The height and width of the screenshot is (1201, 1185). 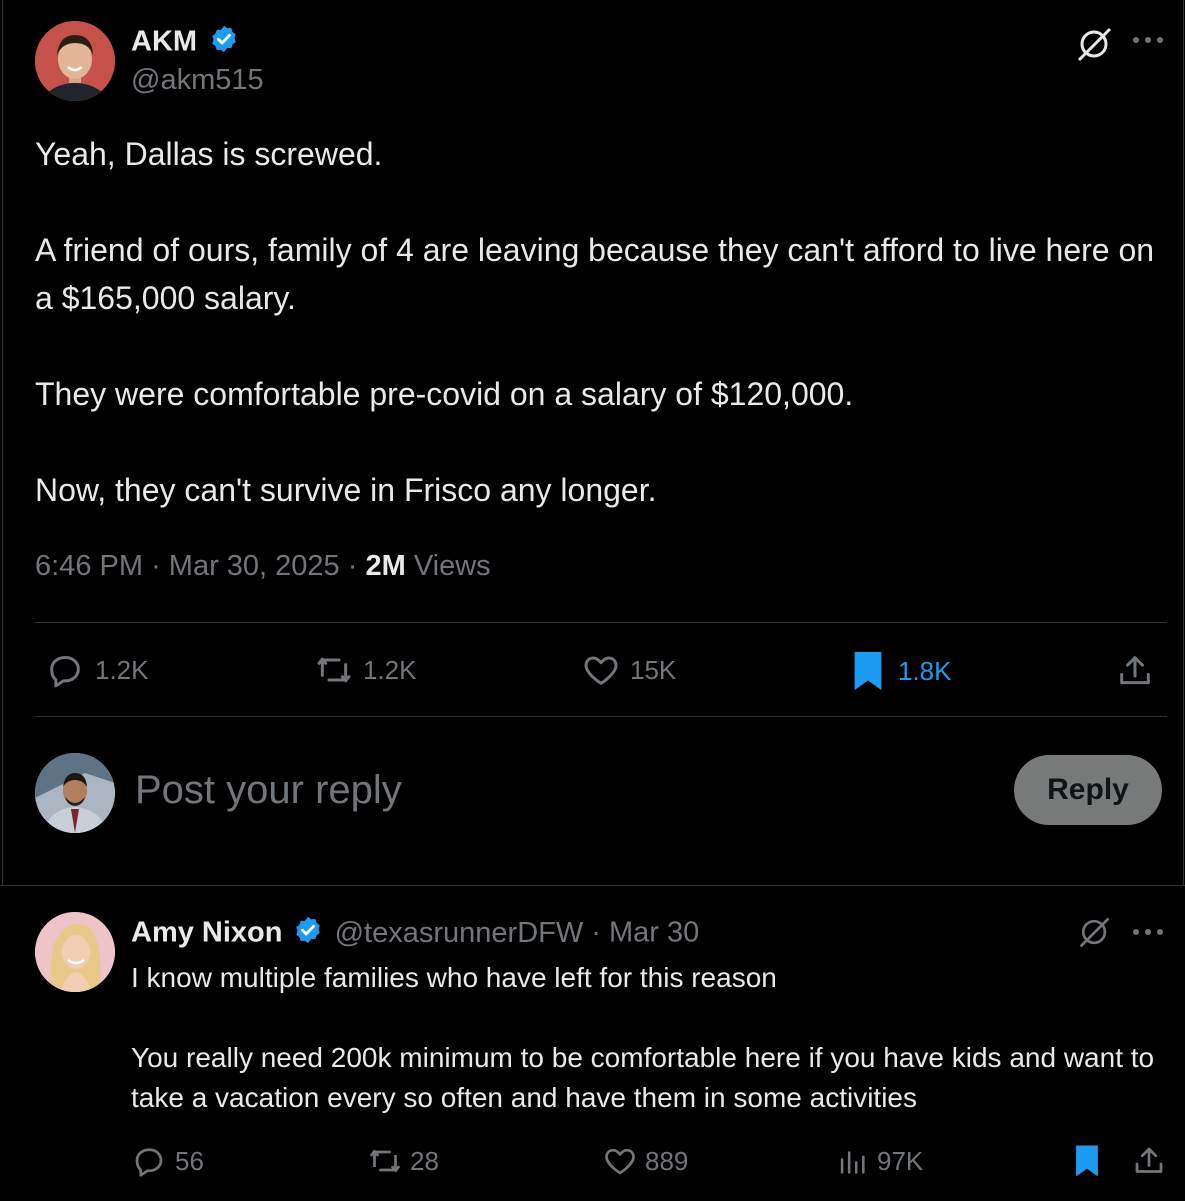 What do you see at coordinates (900, 1160) in the screenshot?
I see `views-count: 97K` at bounding box center [900, 1160].